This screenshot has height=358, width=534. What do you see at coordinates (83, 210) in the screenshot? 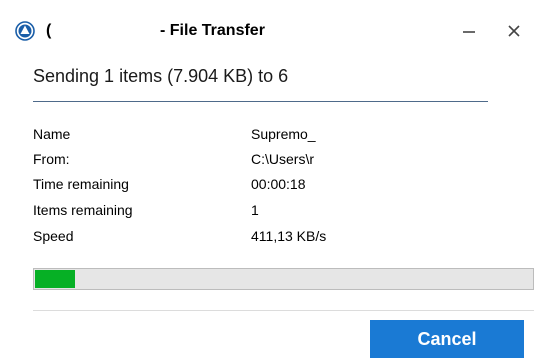
I see `detail-label: Items remaining` at bounding box center [83, 210].